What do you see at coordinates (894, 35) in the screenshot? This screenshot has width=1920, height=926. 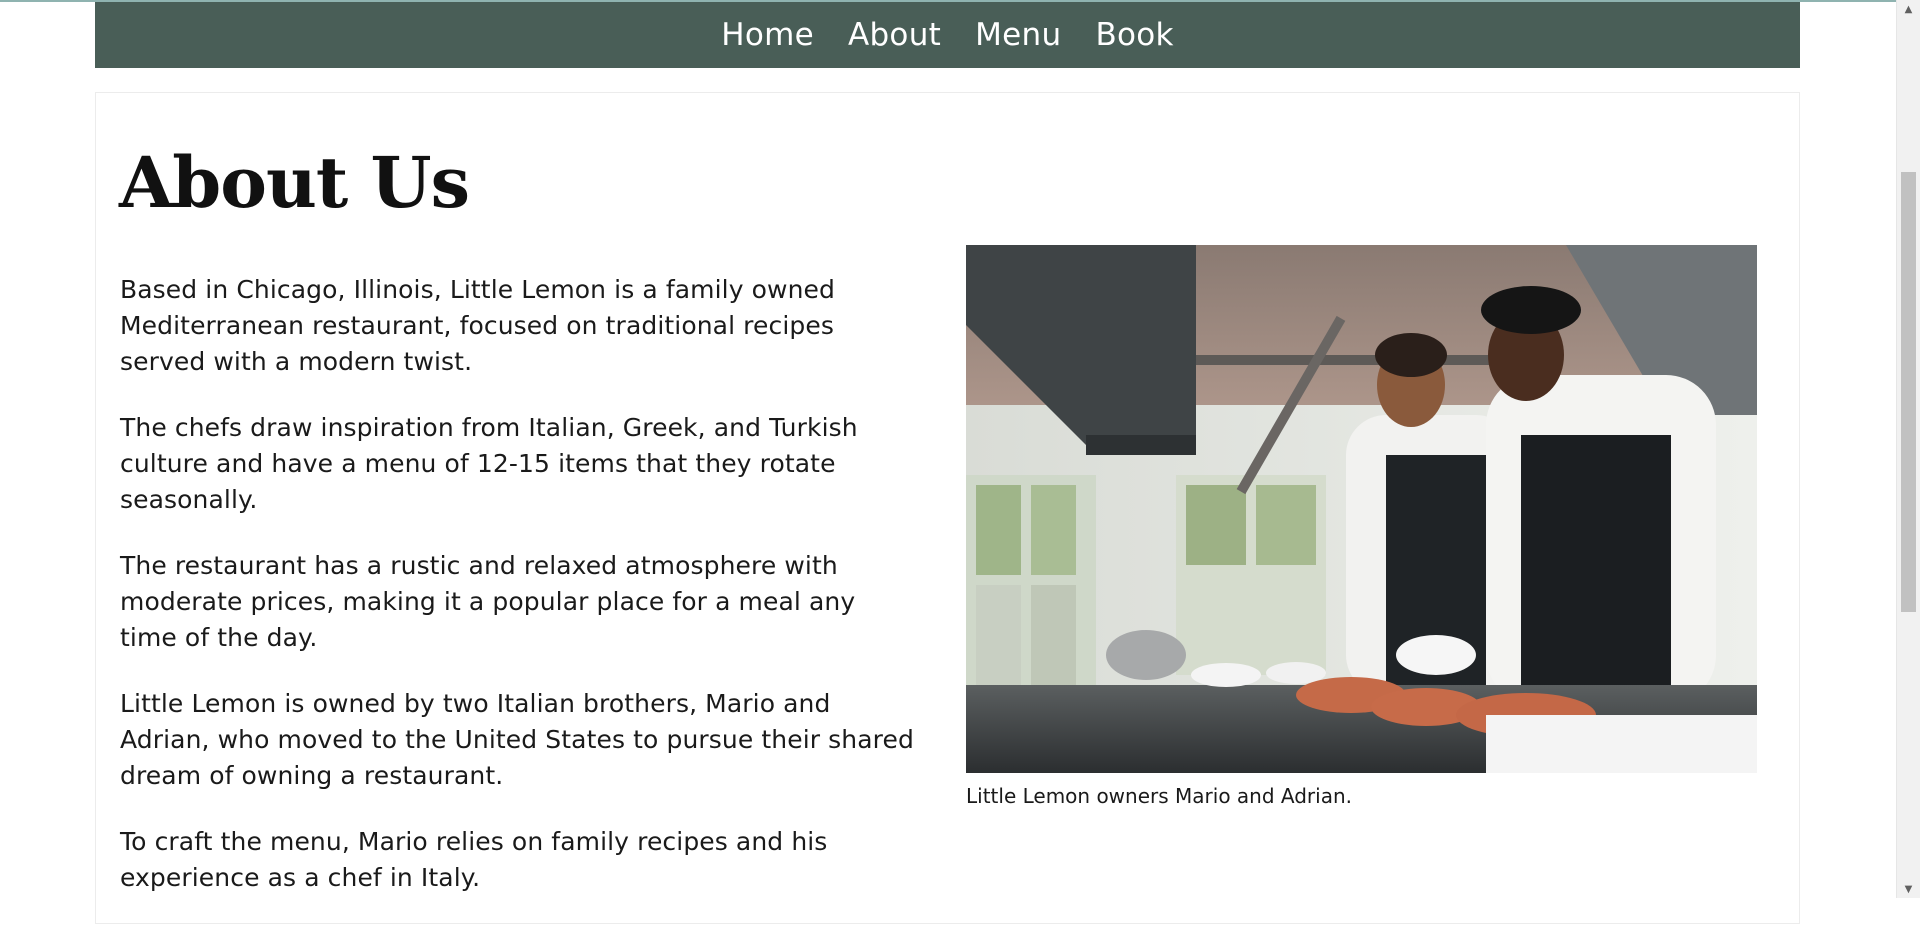 I see `nav-about-link: About` at bounding box center [894, 35].